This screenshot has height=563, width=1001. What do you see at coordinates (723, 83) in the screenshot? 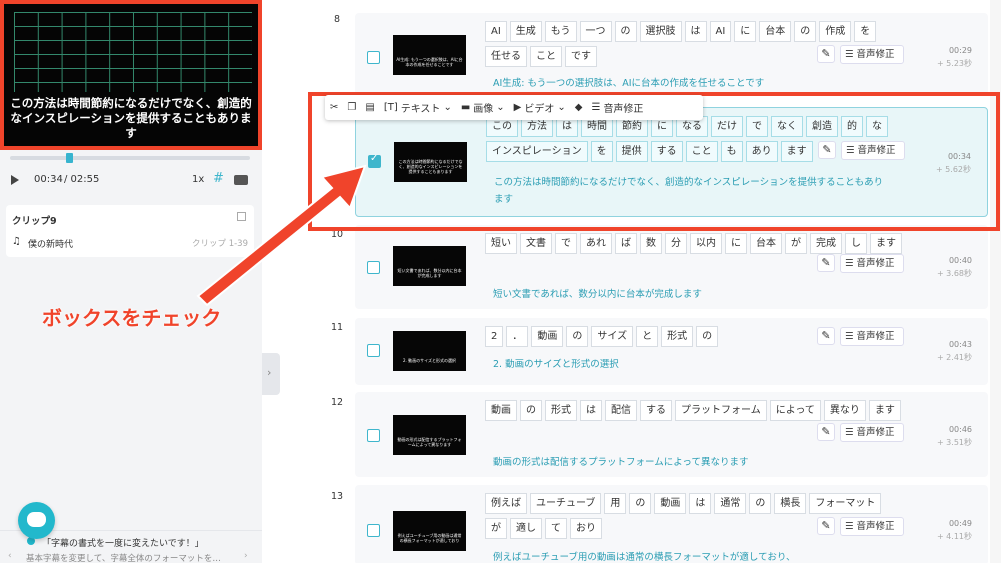
I see `row-sentence: AI生成: もう一つの選択肢は、AIに台本の作成を任せることです` at bounding box center [723, 83].